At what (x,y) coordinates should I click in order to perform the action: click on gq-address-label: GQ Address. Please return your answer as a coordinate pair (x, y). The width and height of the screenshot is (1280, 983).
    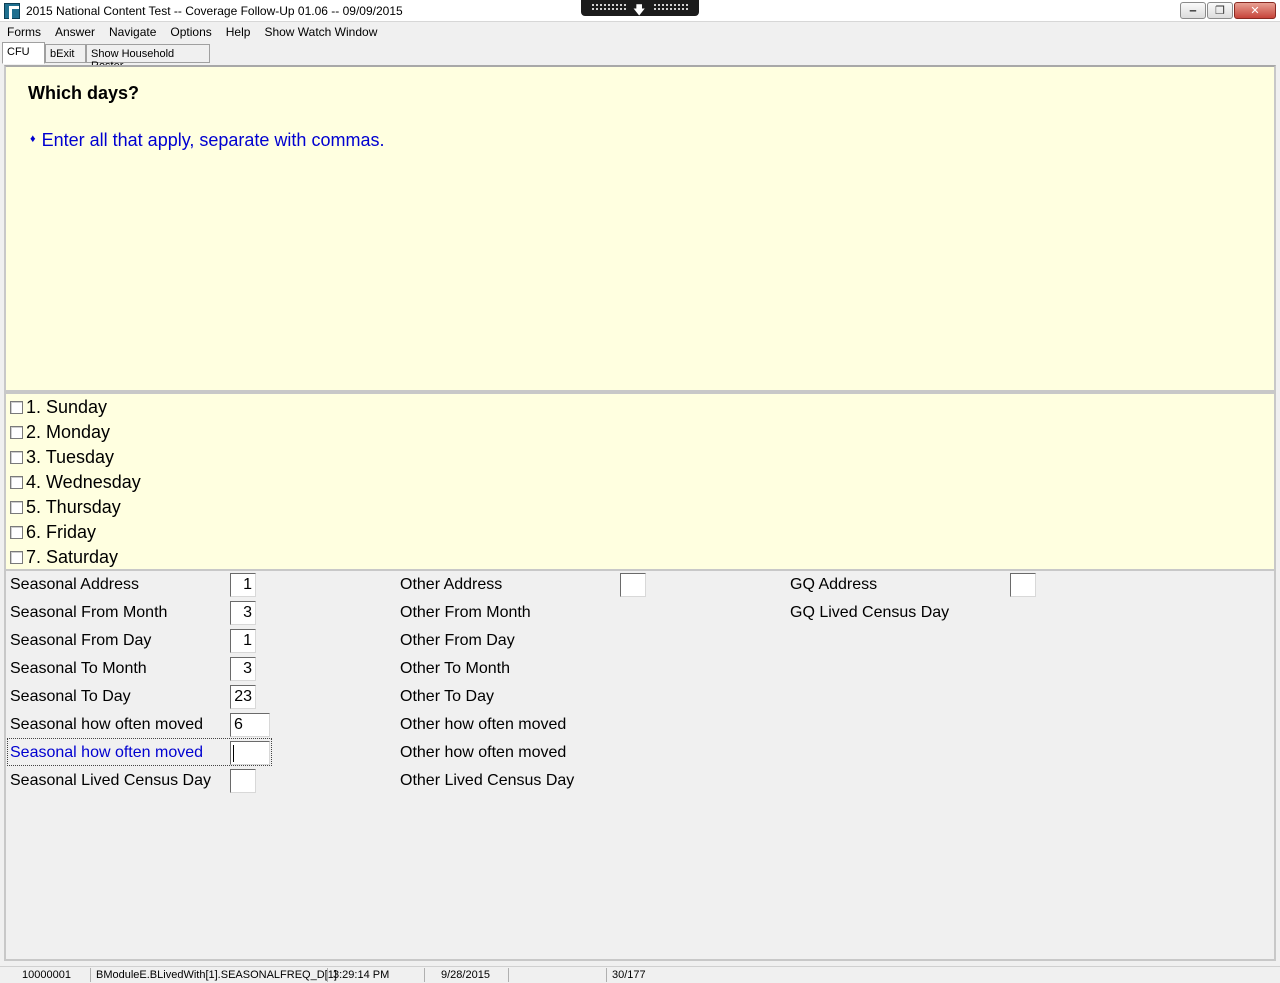
    Looking at the image, I should click on (834, 584).